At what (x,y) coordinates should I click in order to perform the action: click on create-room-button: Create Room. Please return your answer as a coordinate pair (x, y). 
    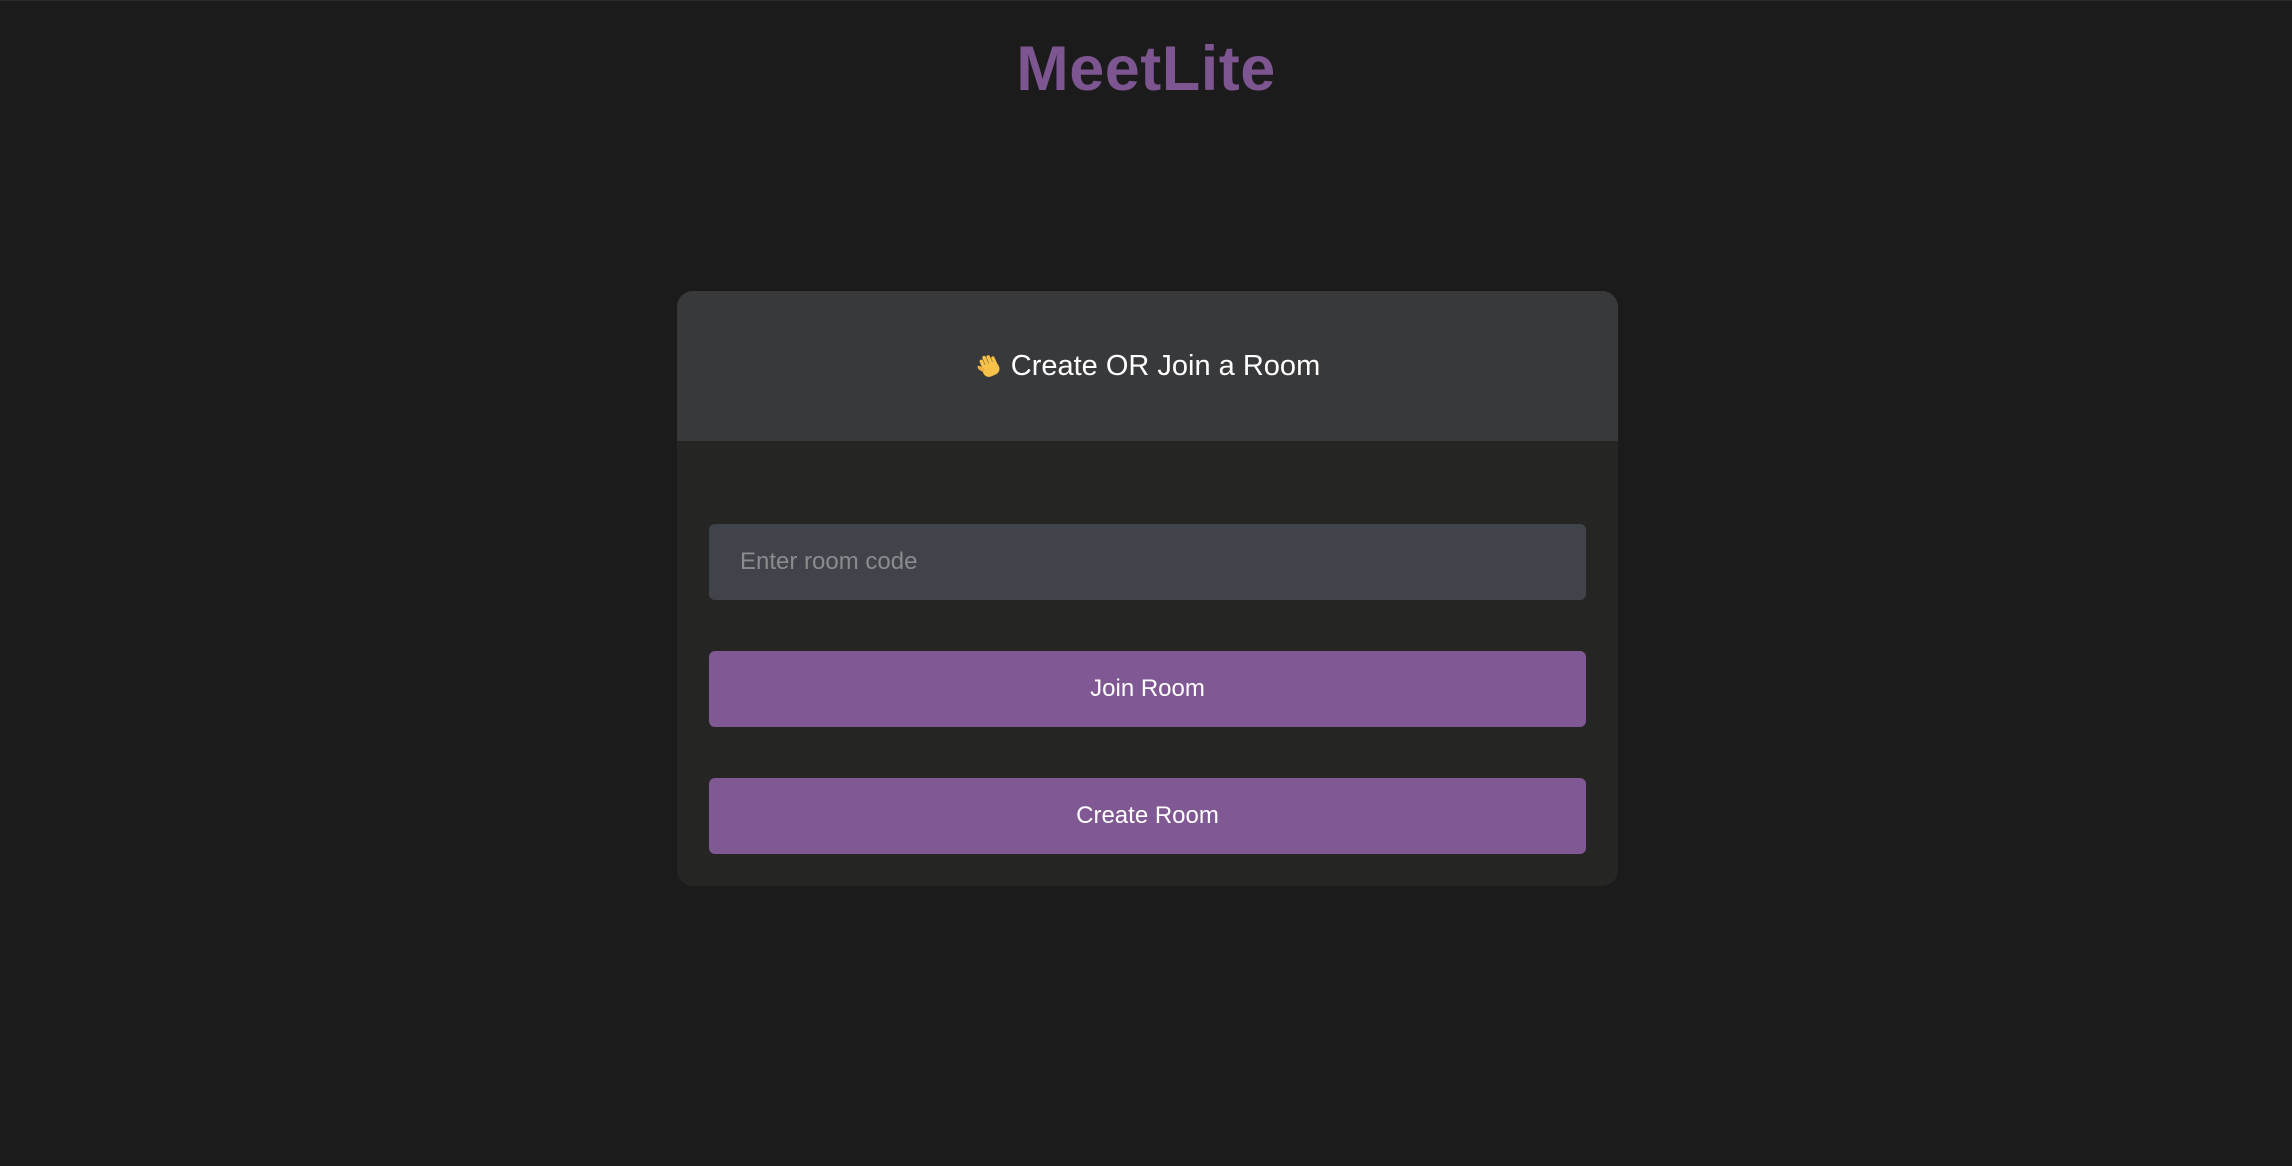
    Looking at the image, I should click on (1147, 816).